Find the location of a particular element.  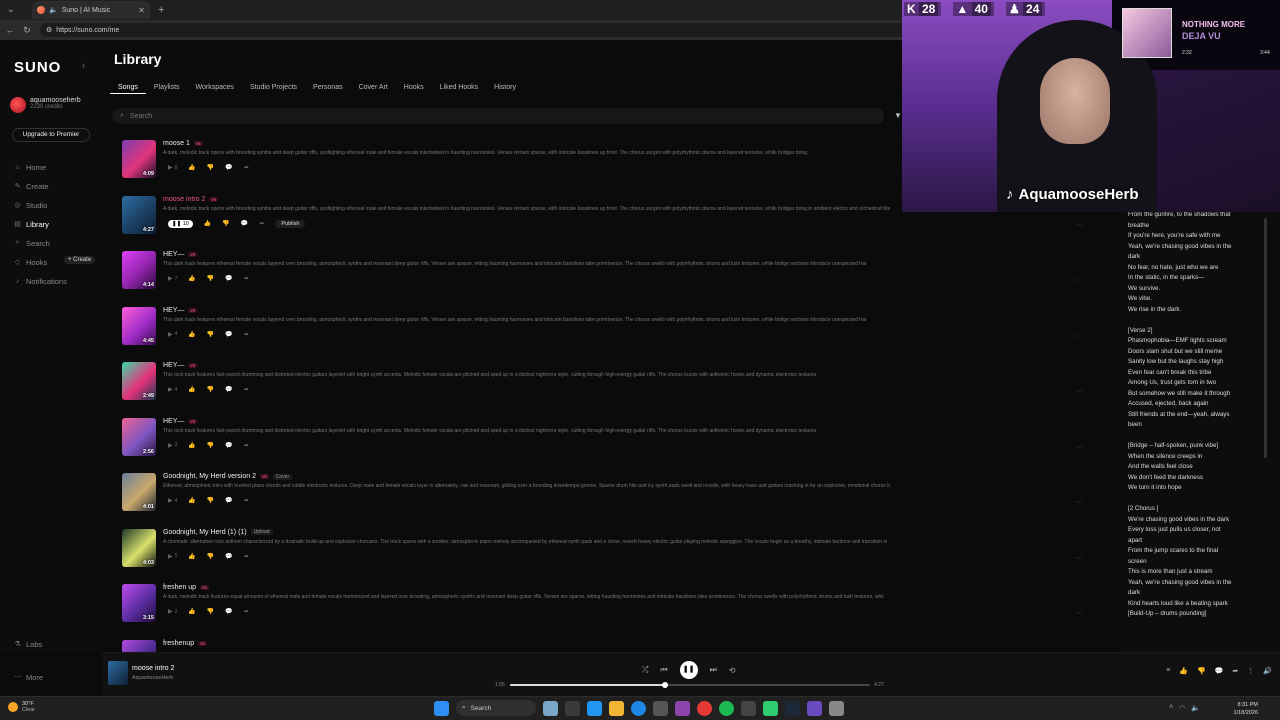

sidebar-item-create: ✎ Create is located at coordinates (31, 186).